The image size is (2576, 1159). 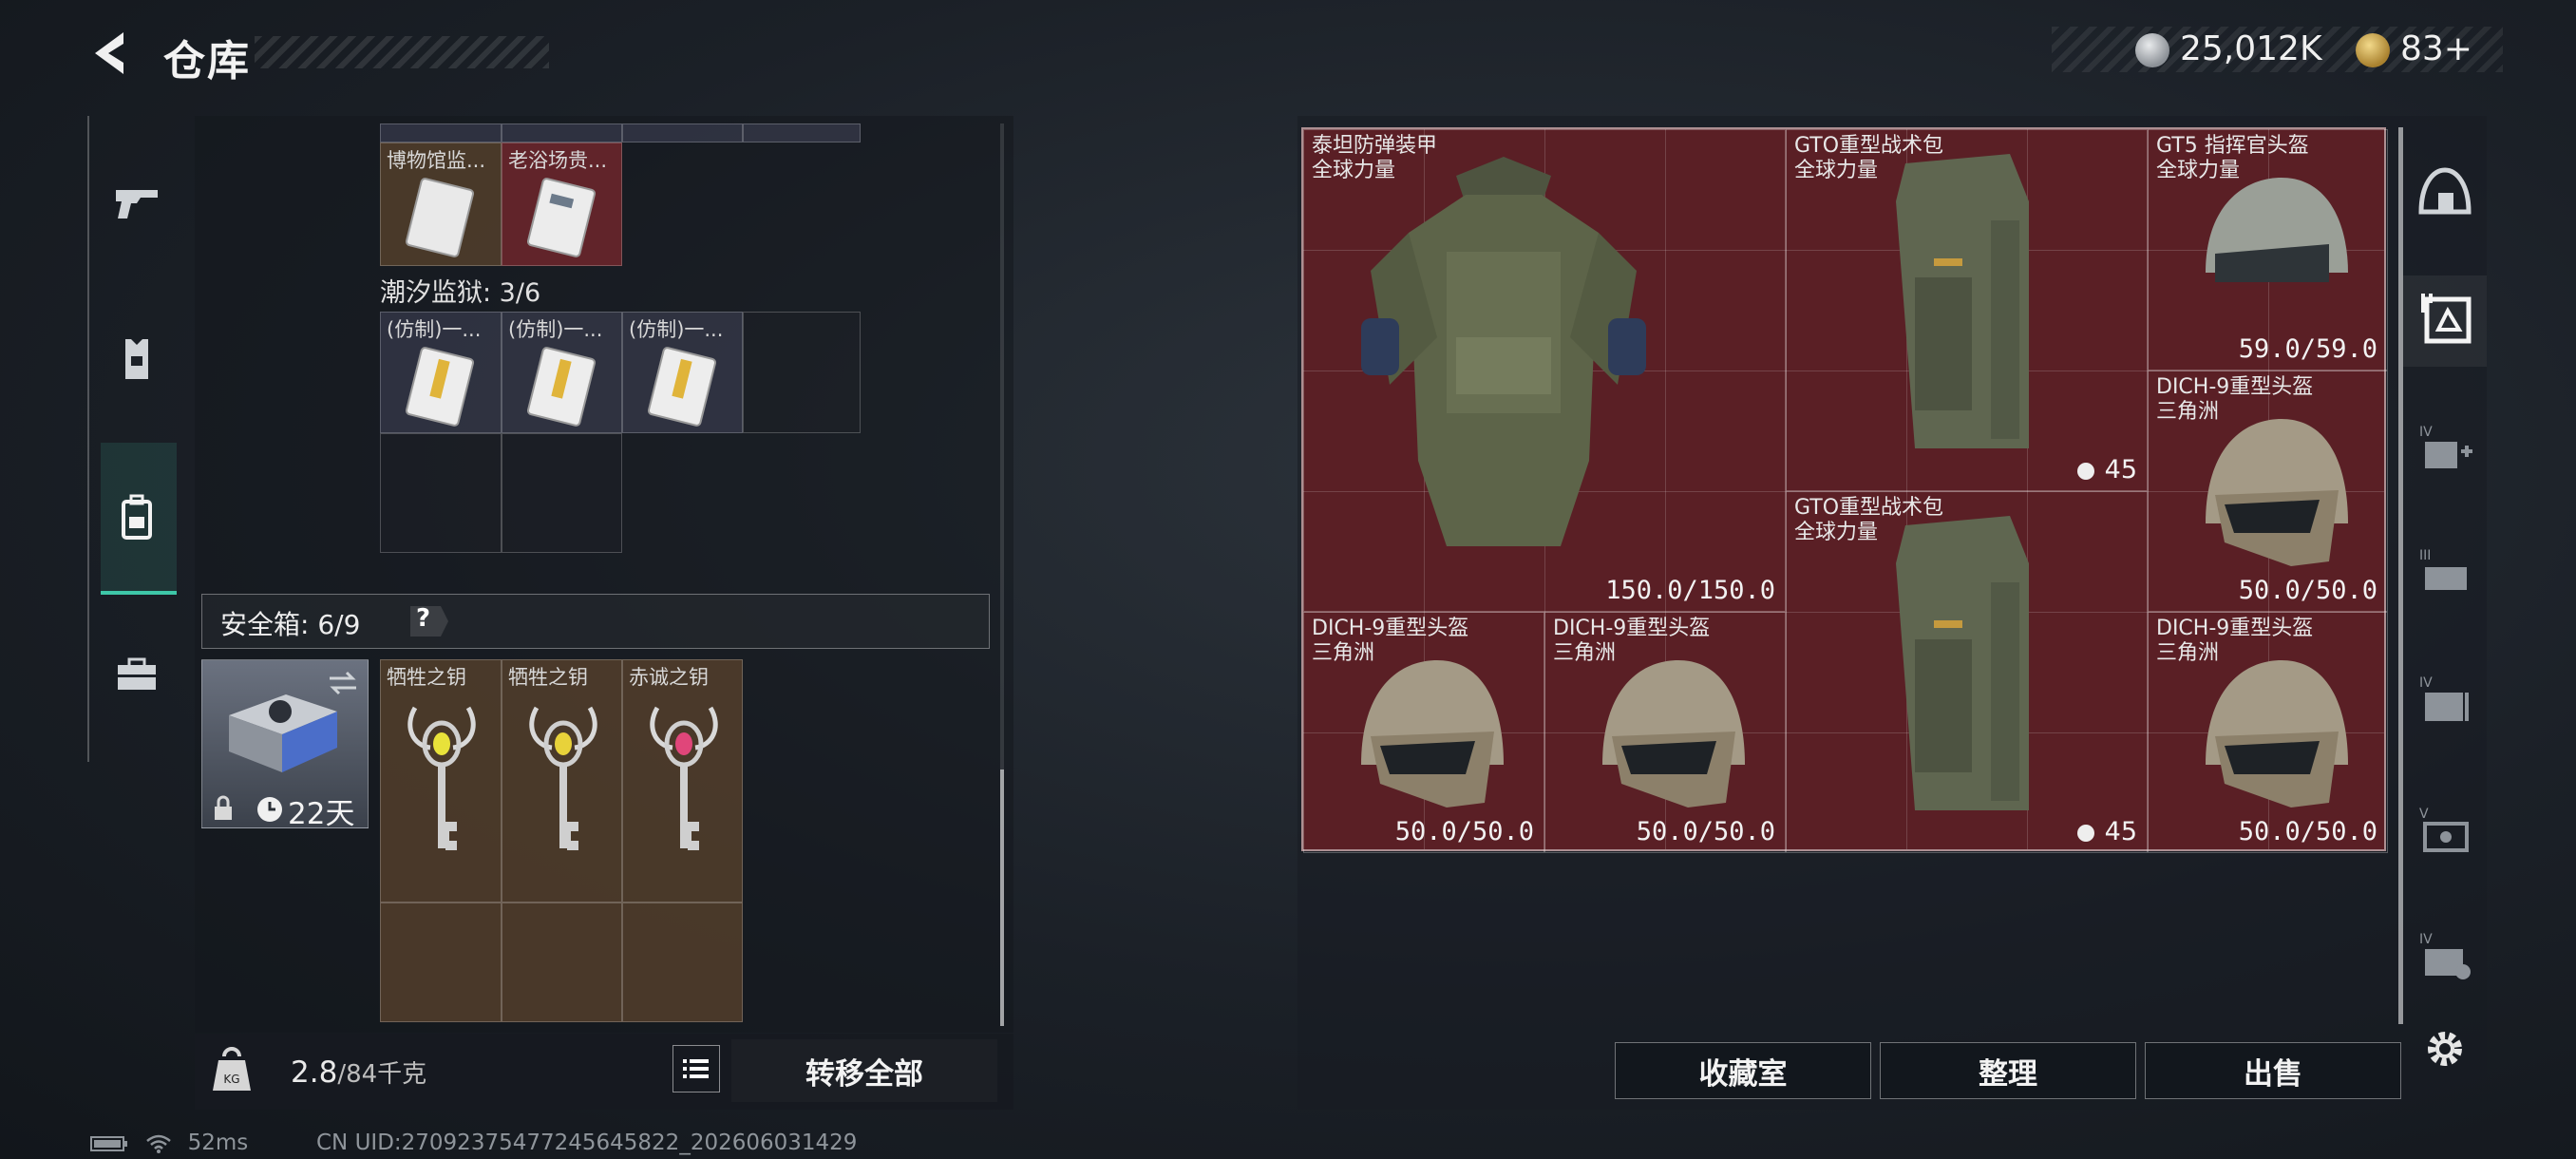 I want to click on backpack-icon, so click(x=137, y=517).